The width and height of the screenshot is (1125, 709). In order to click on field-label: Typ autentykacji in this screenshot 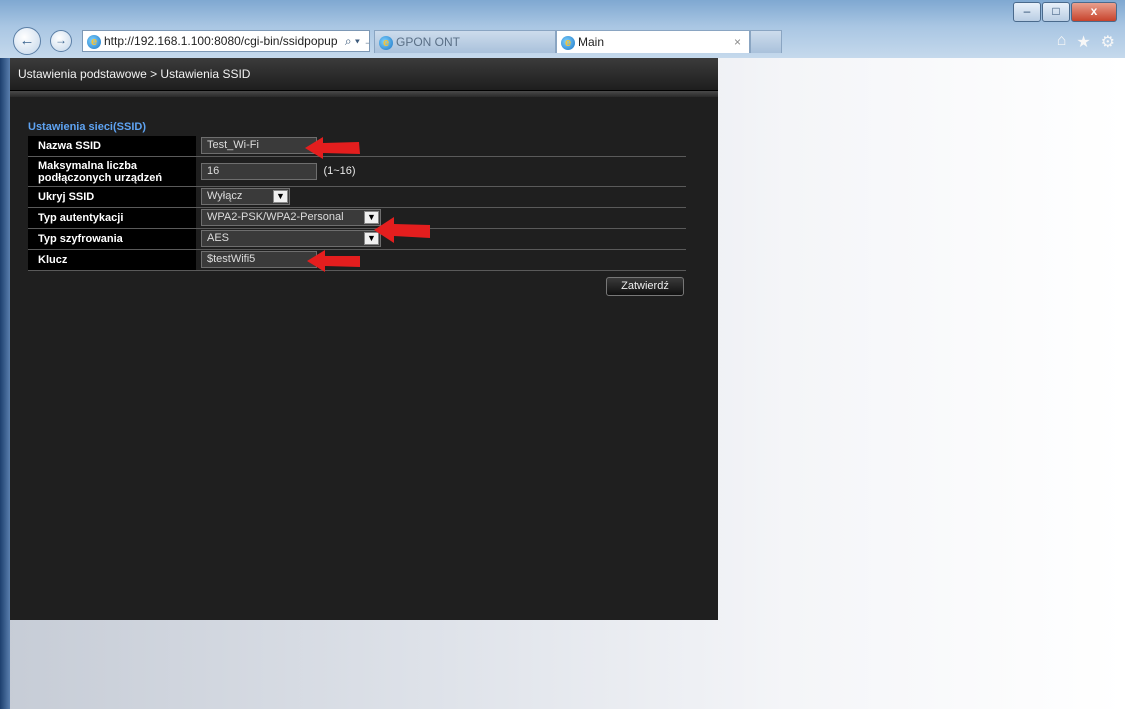, I will do `click(112, 218)`.